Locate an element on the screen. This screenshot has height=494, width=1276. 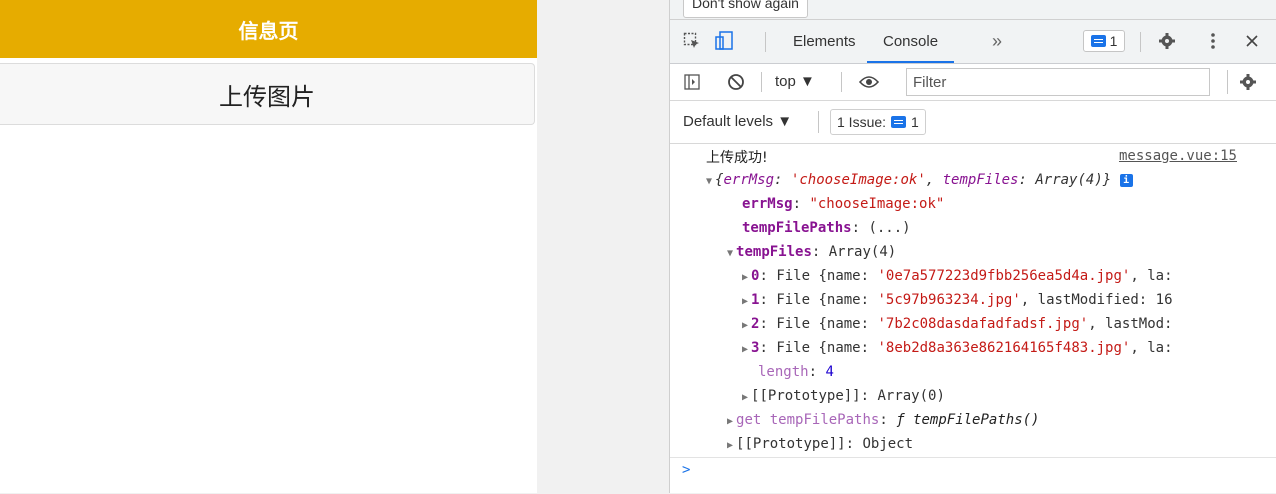
prototype-row: ▶ [[Prototype]]: Array(0) is located at coordinates (843, 396).